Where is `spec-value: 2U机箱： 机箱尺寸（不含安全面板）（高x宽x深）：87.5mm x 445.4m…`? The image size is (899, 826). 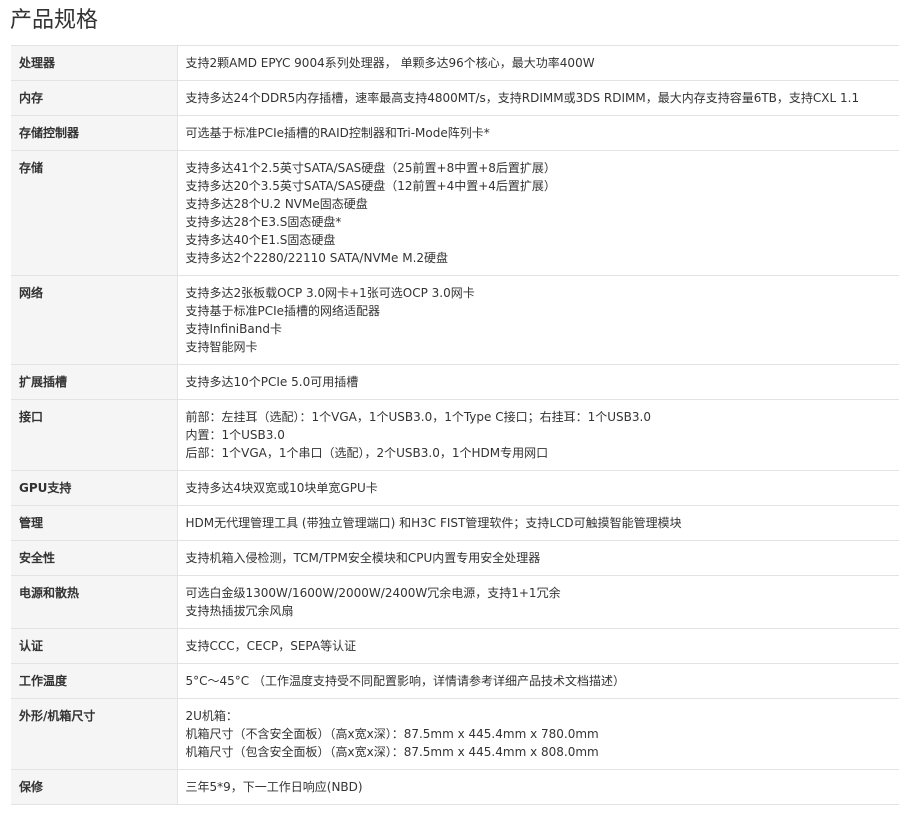 spec-value: 2U机箱： 机箱尺寸（不含安全面板）（高x宽x深）：87.5mm x 445.4m… is located at coordinates (538, 734).